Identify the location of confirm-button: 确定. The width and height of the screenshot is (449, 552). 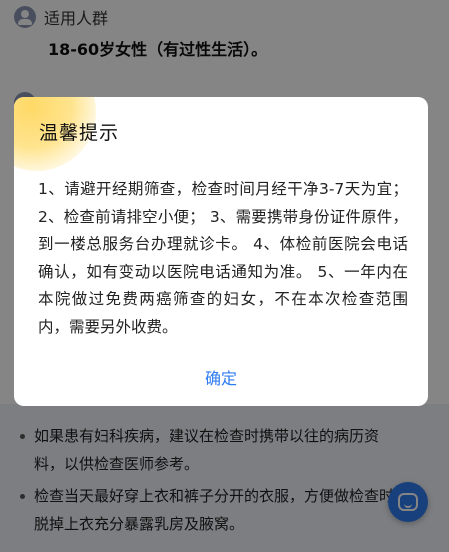
(221, 377).